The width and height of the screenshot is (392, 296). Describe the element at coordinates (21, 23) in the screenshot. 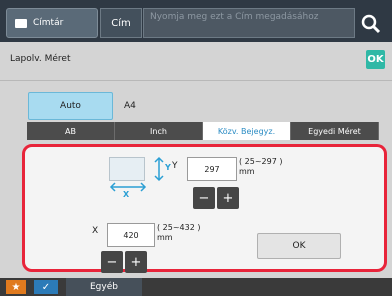

I see `book-icon` at that location.